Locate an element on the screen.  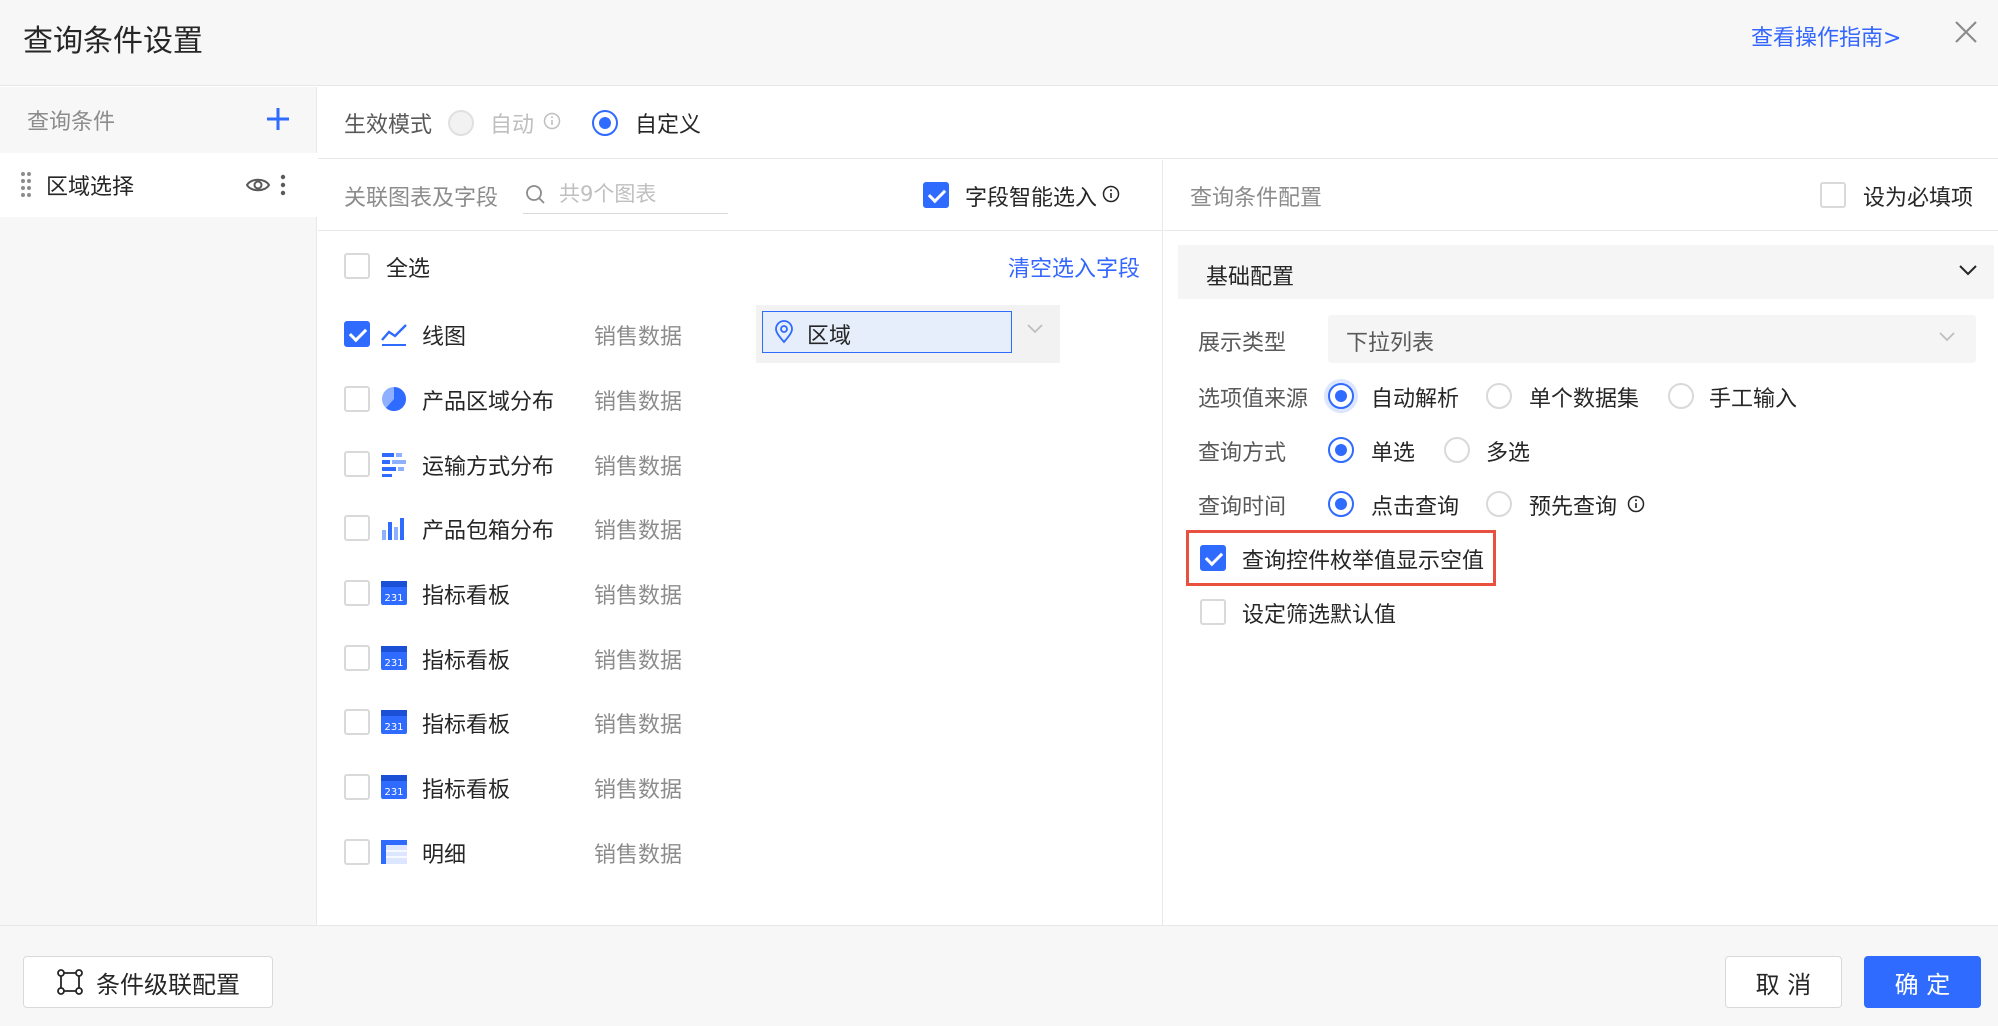
cancel-button: 取 消 is located at coordinates (1783, 982).